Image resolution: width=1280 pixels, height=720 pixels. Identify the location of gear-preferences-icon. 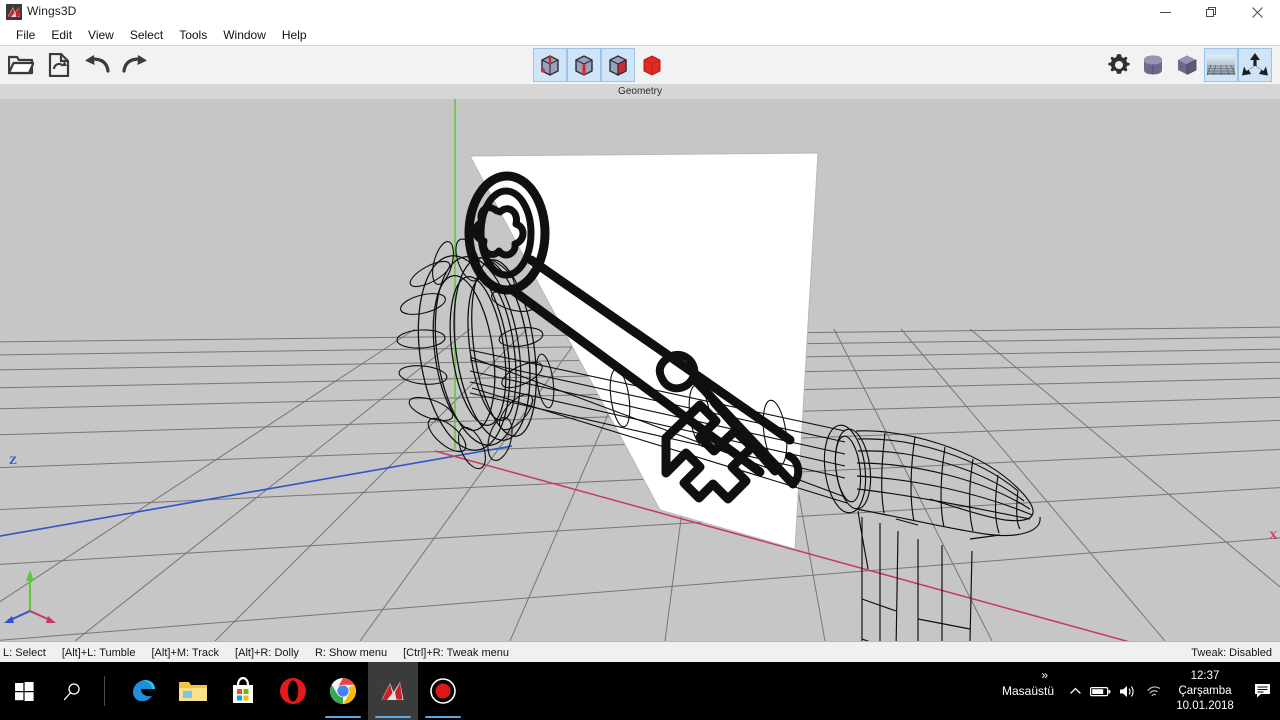
(1119, 65).